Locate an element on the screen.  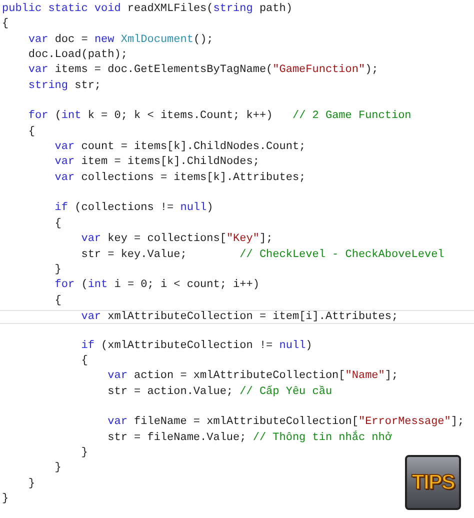
code-line: str = key.Value; // CheckLevel - CheckAboveLevel is located at coordinates (262, 255).